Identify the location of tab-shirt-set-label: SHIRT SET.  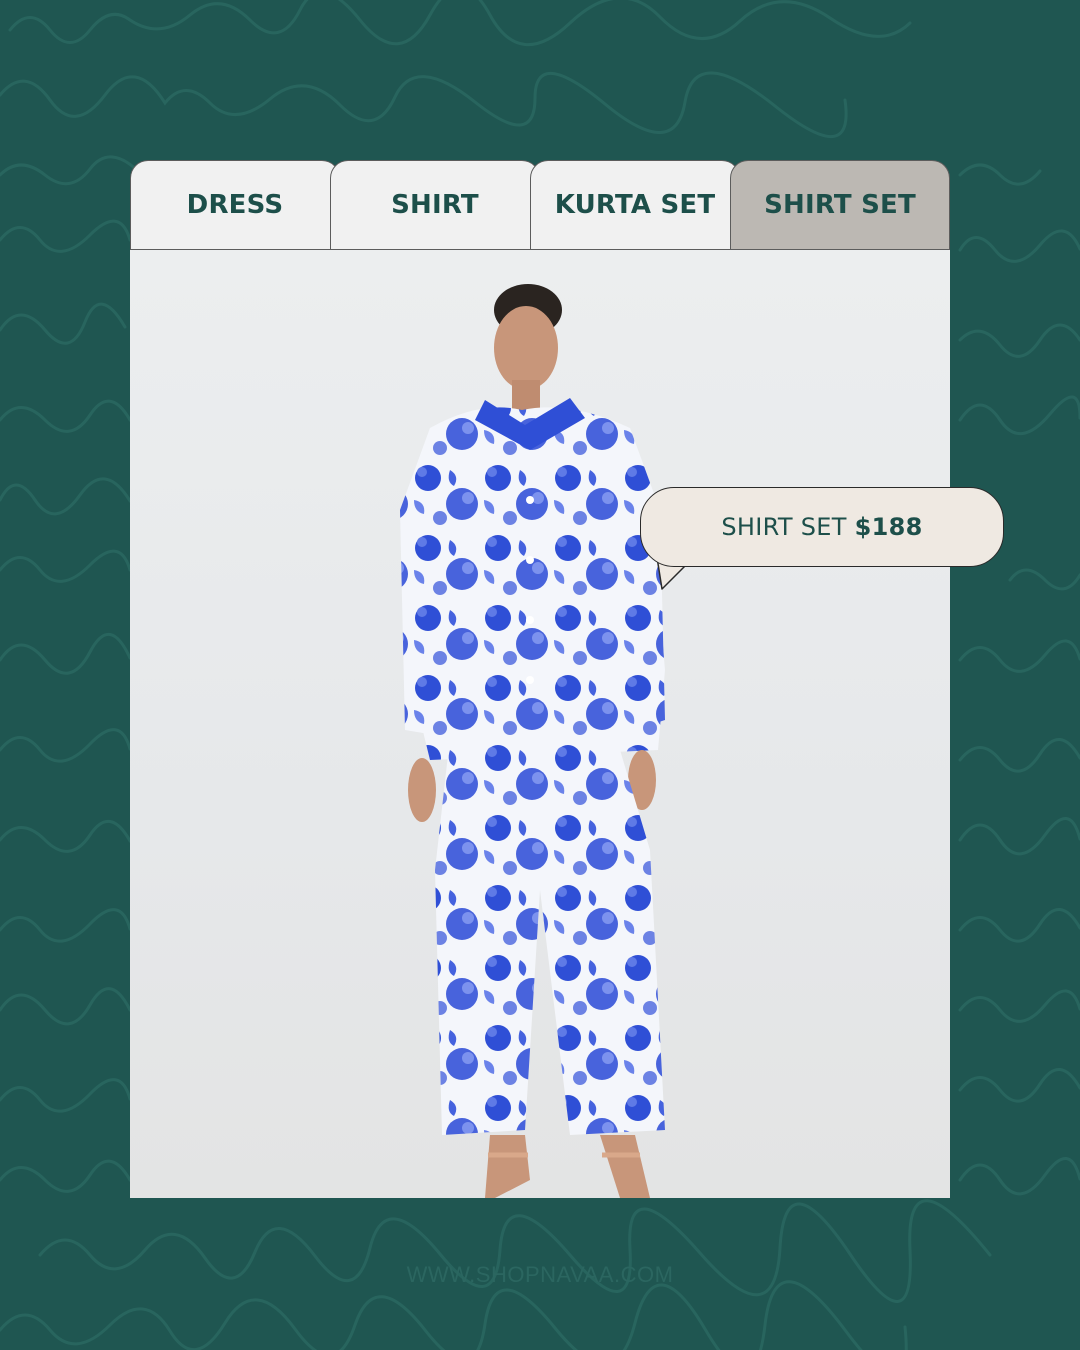
(840, 205).